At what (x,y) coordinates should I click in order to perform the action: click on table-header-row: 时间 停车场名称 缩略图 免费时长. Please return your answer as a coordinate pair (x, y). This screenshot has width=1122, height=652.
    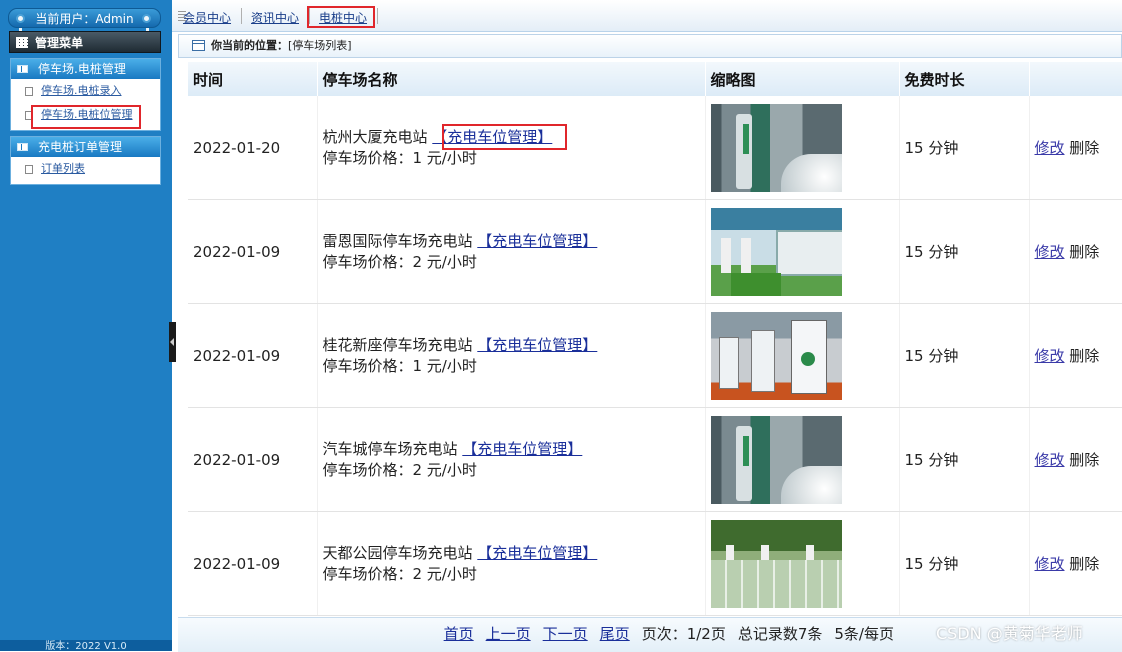
    Looking at the image, I should click on (655, 79).